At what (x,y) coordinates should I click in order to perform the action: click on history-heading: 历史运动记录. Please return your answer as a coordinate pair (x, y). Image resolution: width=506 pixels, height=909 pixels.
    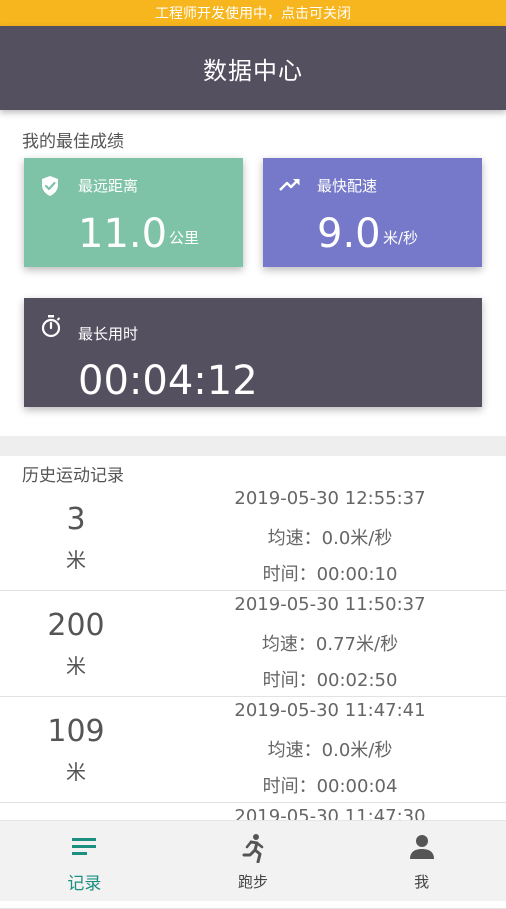
    Looking at the image, I should click on (73, 476).